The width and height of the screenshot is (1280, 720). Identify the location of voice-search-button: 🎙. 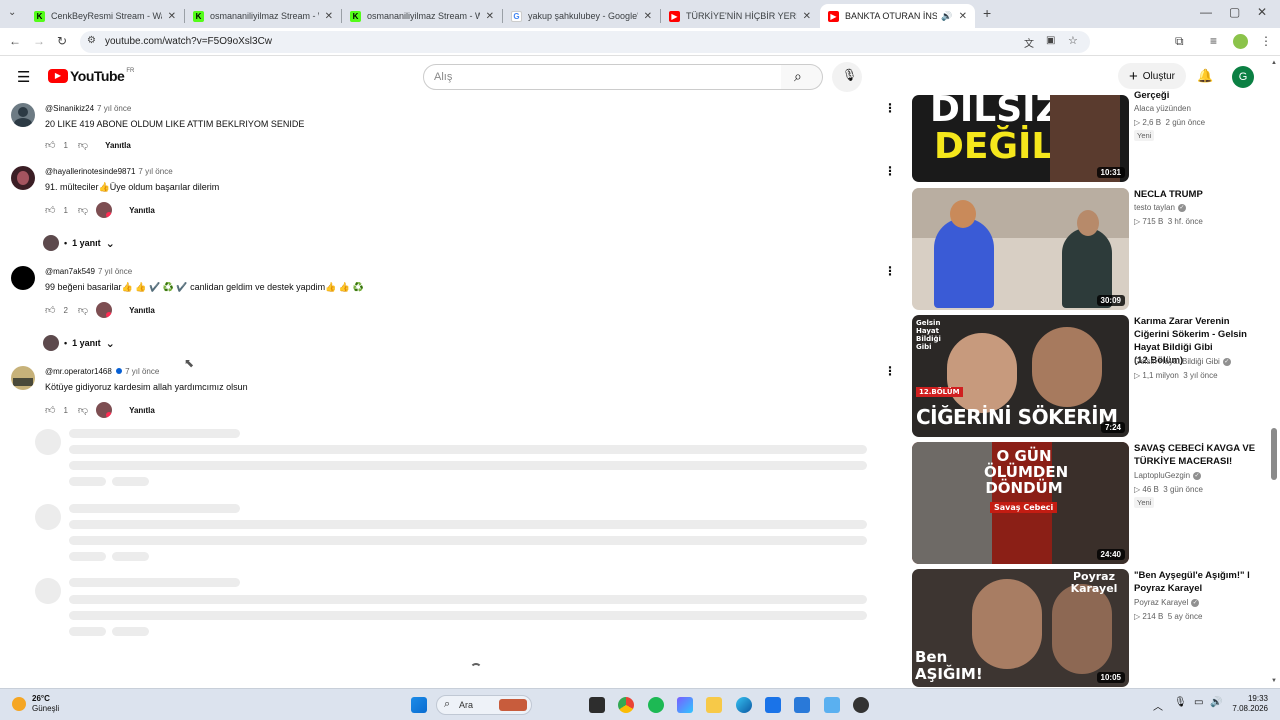
(847, 77).